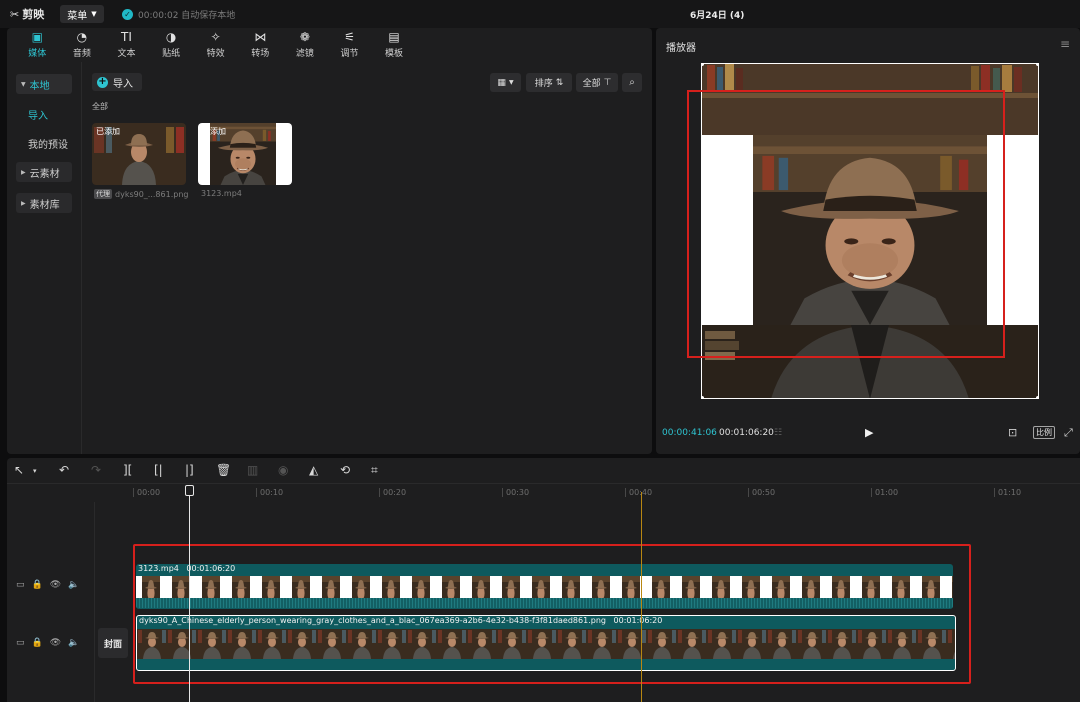 The height and width of the screenshot is (702, 1080). What do you see at coordinates (1010, 492) in the screenshot?
I see `tick-label: 01:10` at bounding box center [1010, 492].